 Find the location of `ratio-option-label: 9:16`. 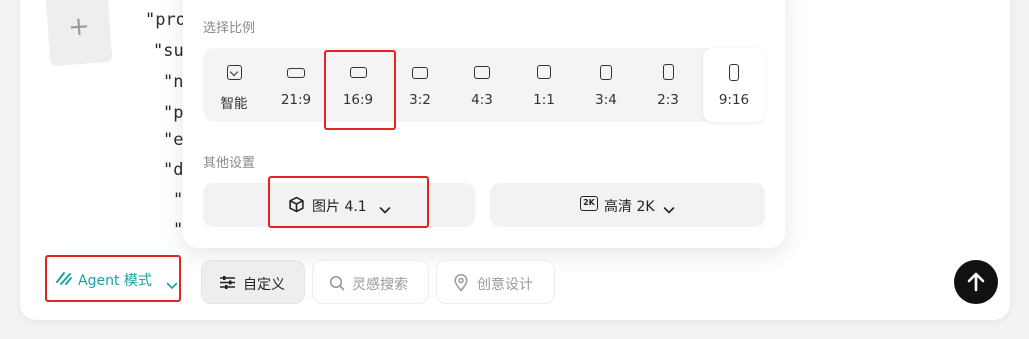

ratio-option-label: 9:16 is located at coordinates (734, 100).